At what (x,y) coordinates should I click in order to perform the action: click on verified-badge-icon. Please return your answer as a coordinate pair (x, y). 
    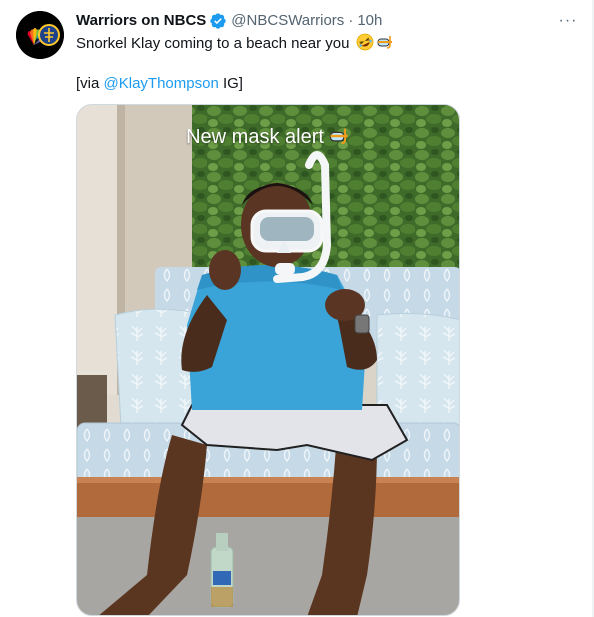
    Looking at the image, I should click on (218, 21).